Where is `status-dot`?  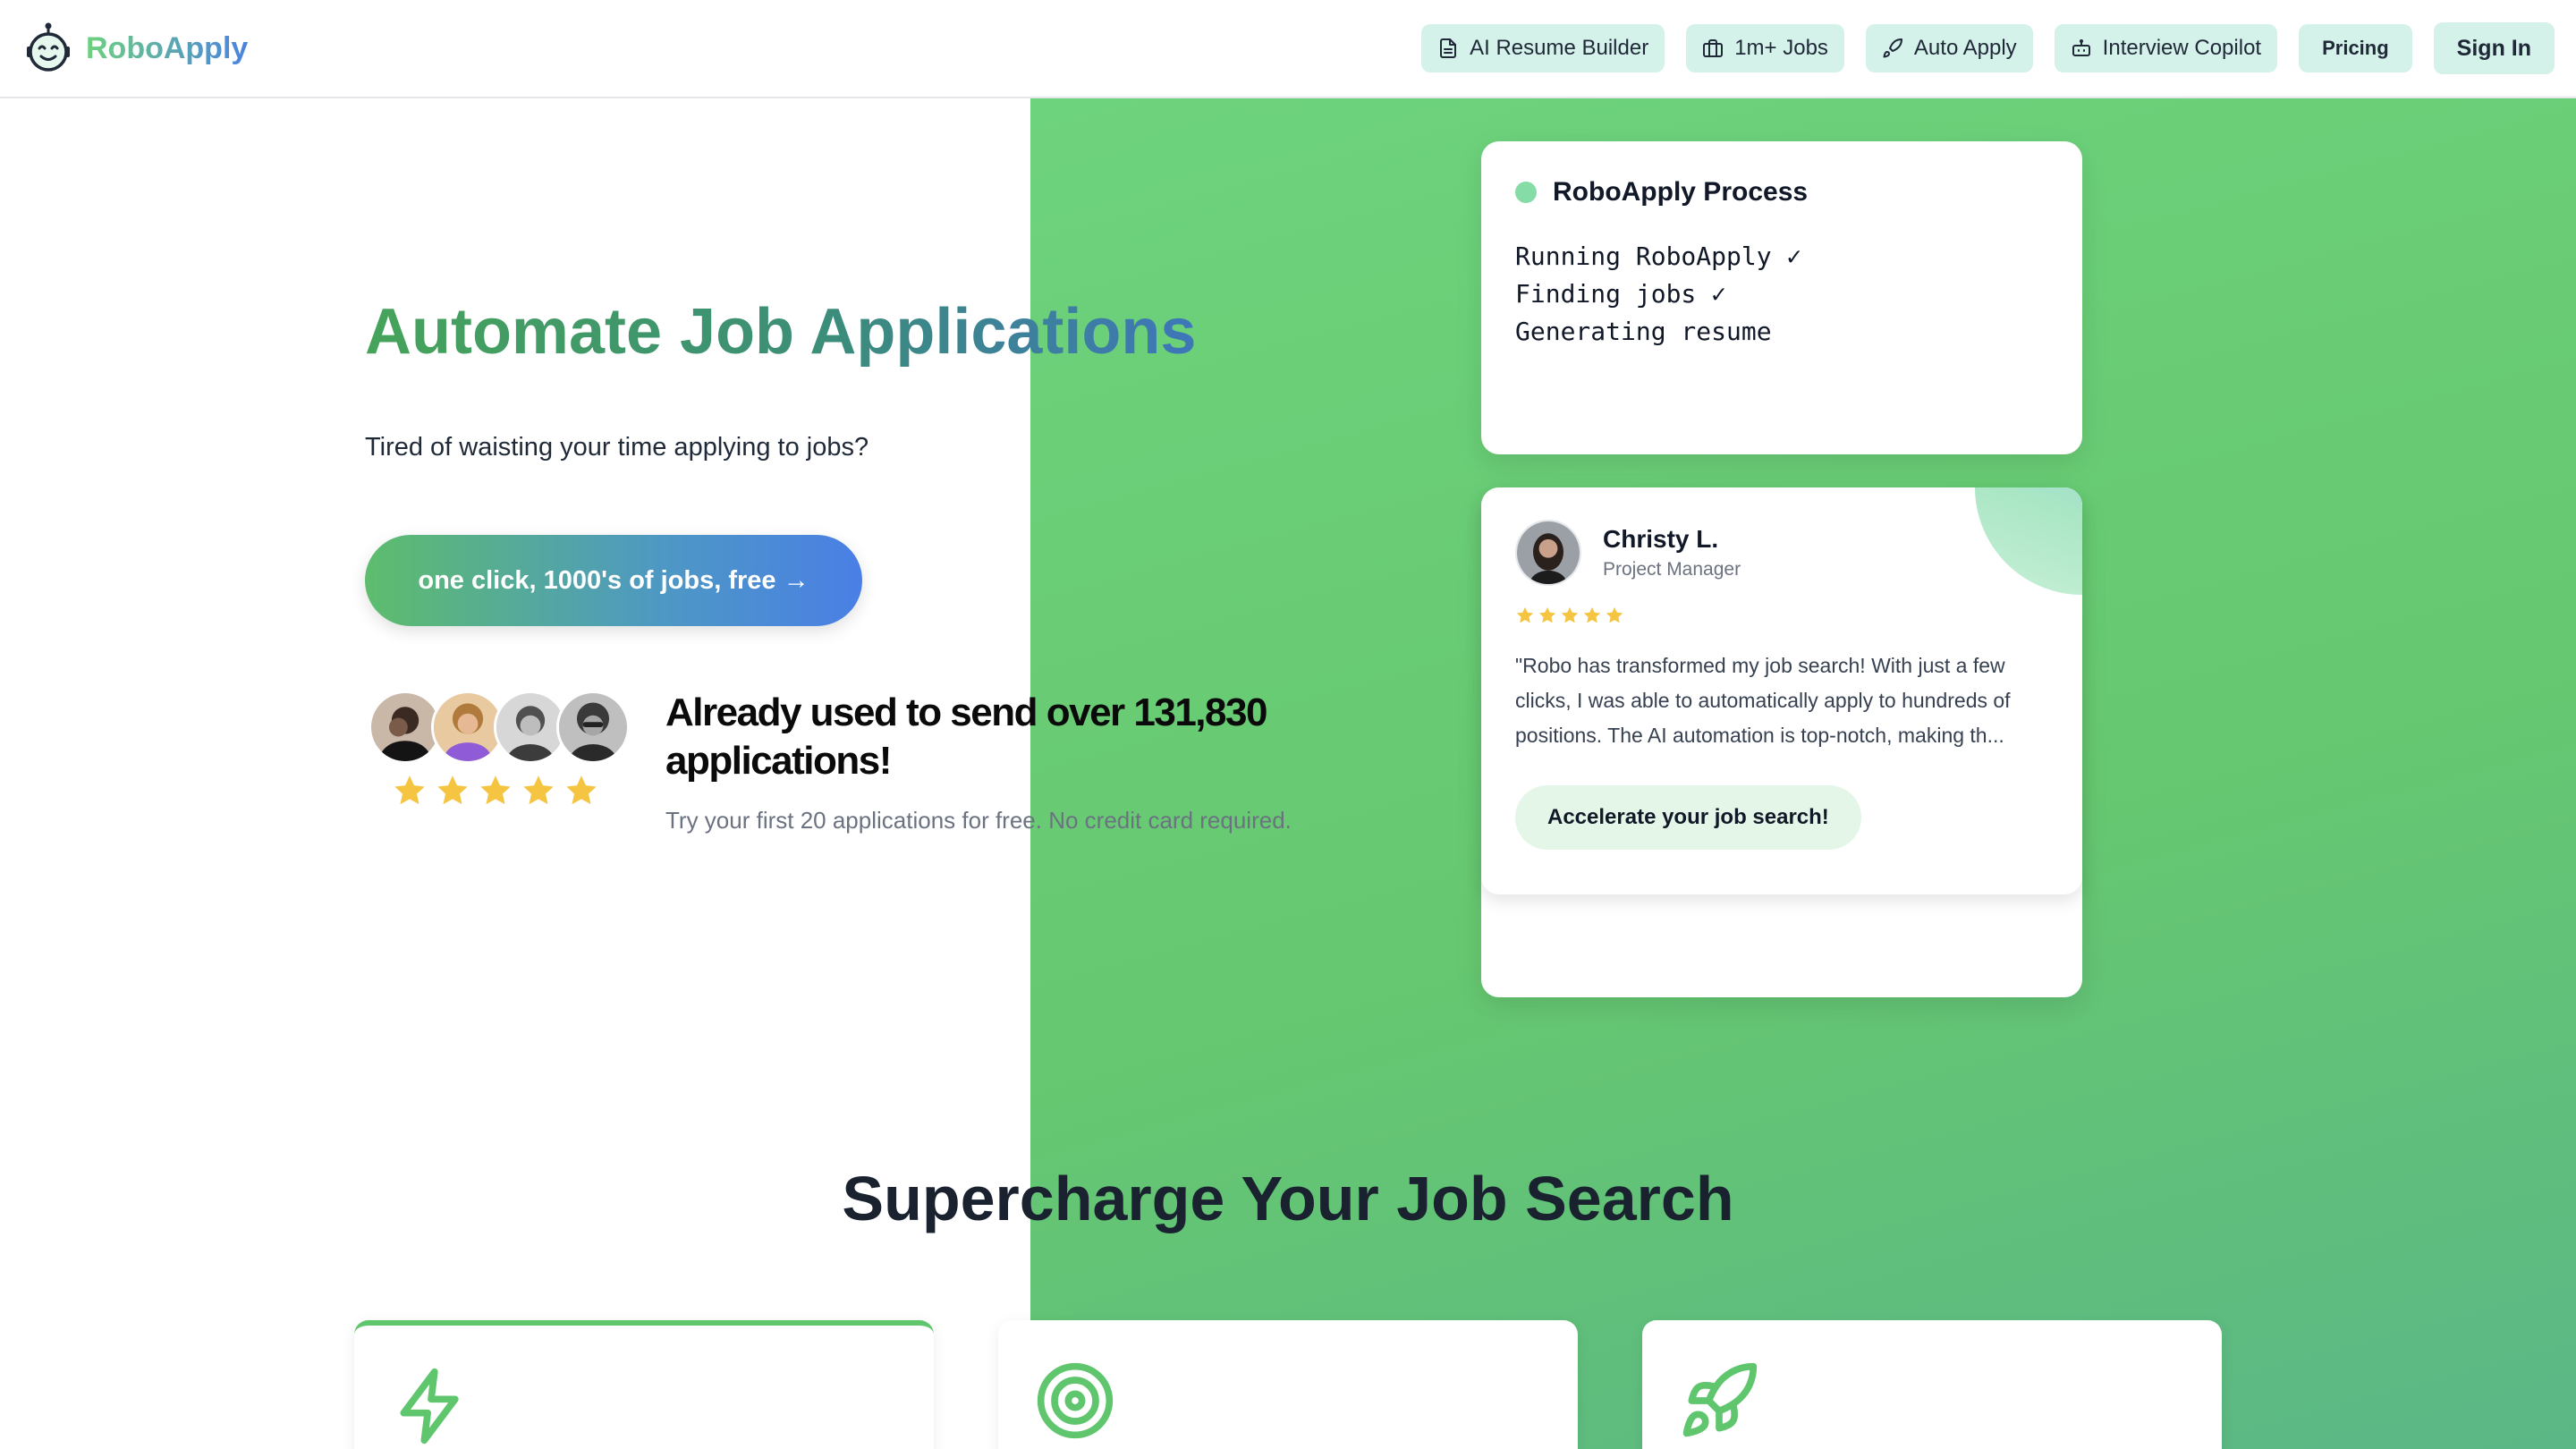
status-dot is located at coordinates (1526, 192).